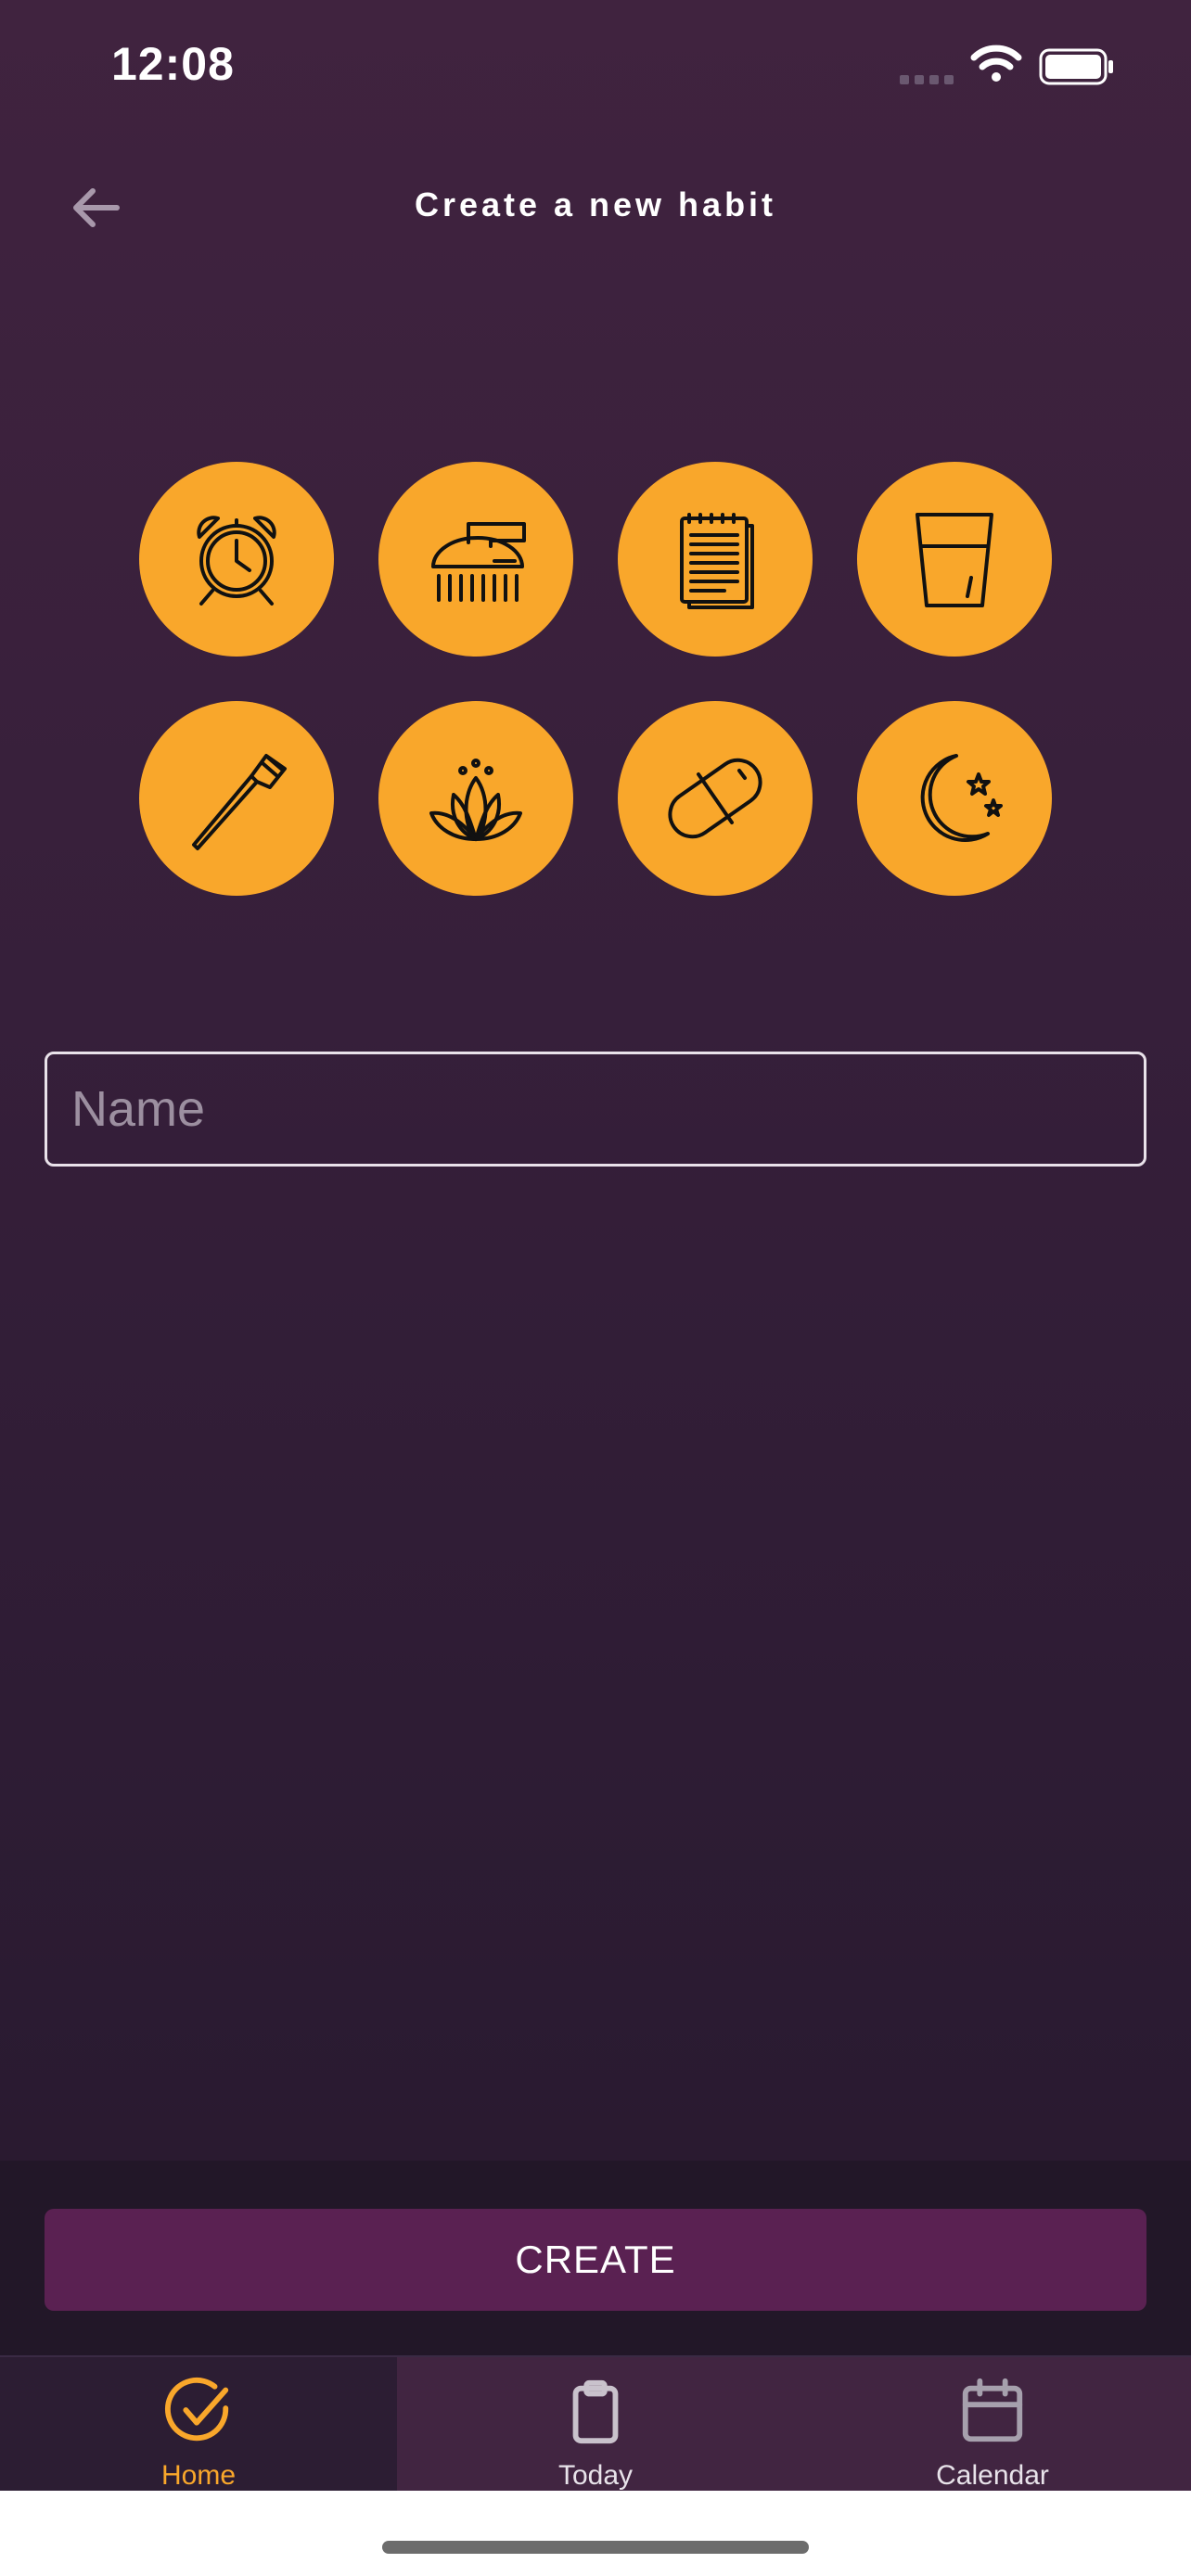 The height and width of the screenshot is (2576, 1191). I want to click on battery-icon, so click(1077, 69).